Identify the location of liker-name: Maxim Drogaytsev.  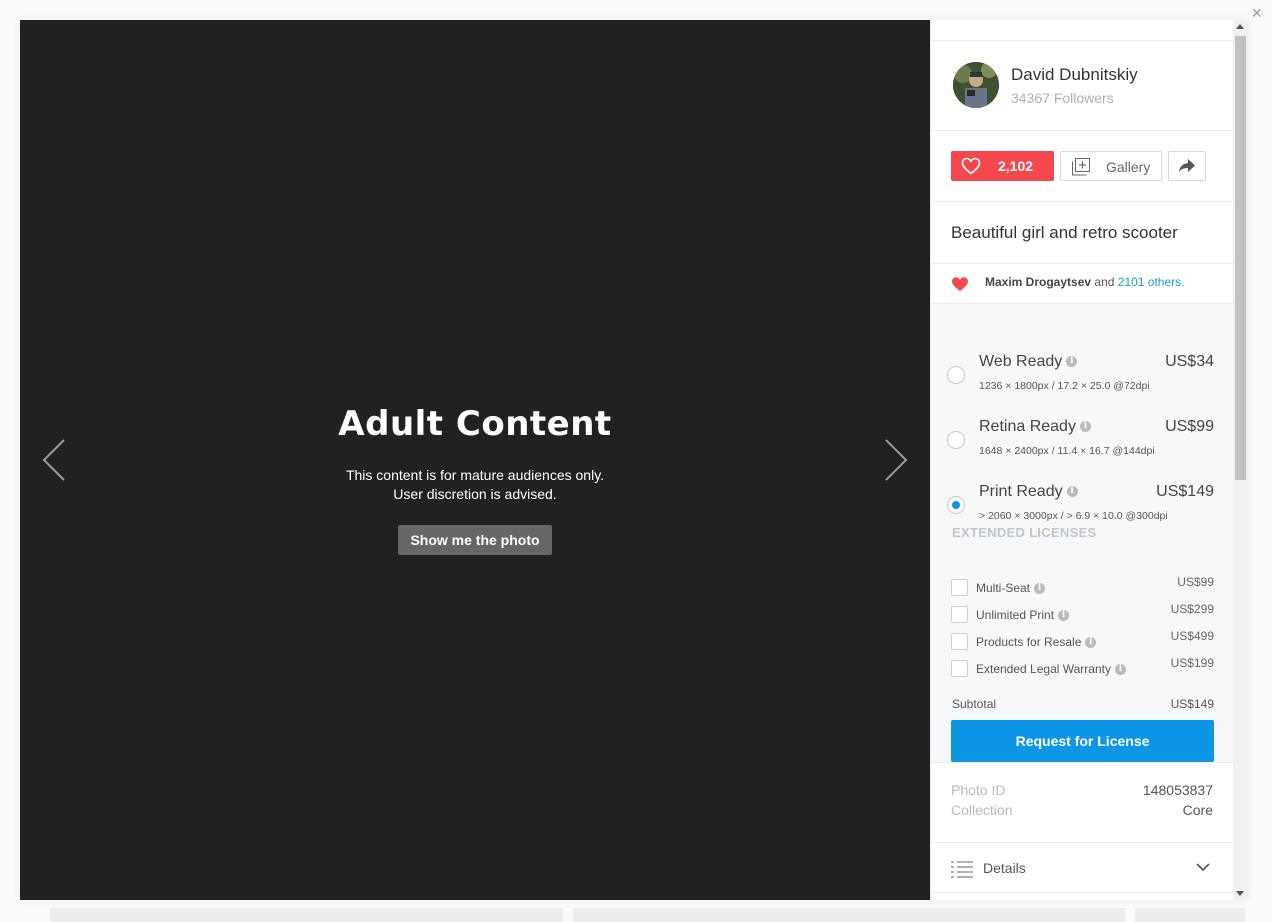
(1038, 282).